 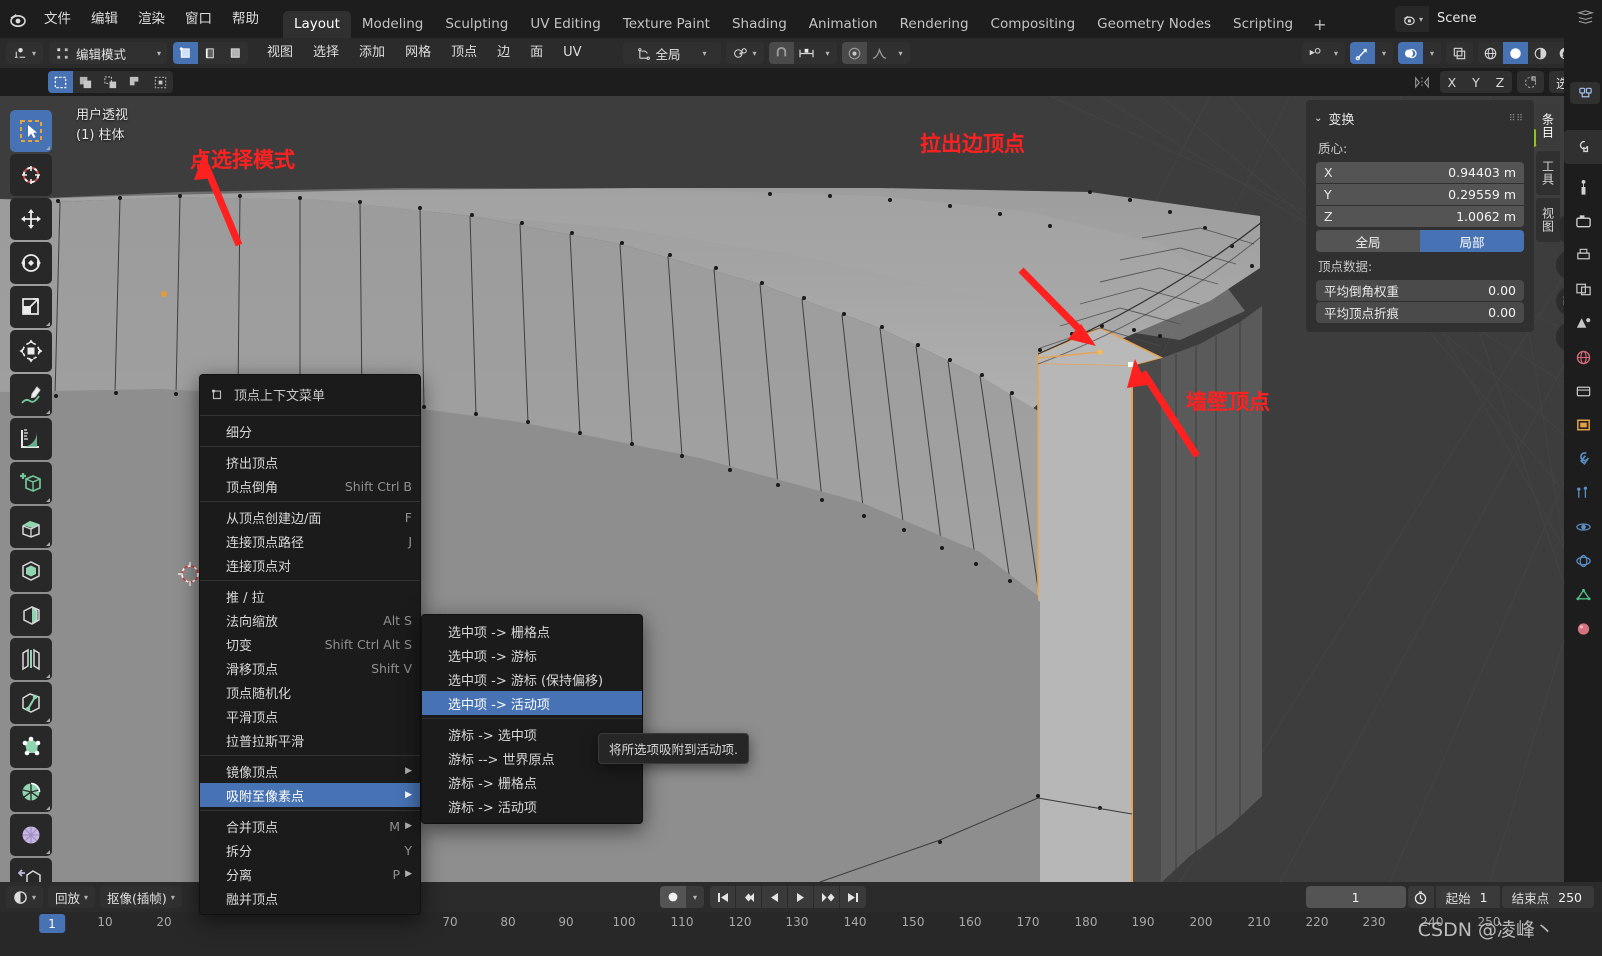 What do you see at coordinates (372, 53) in the screenshot?
I see `menu-add: 添加` at bounding box center [372, 53].